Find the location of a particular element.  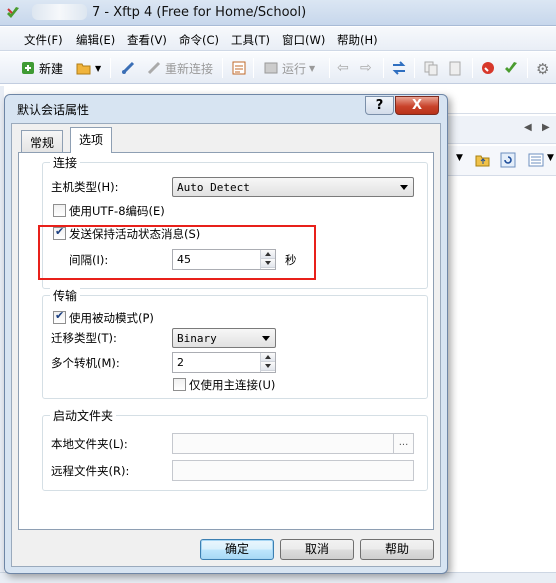

remote-pane-header: ◀ ▶ is located at coordinates (502, 130).